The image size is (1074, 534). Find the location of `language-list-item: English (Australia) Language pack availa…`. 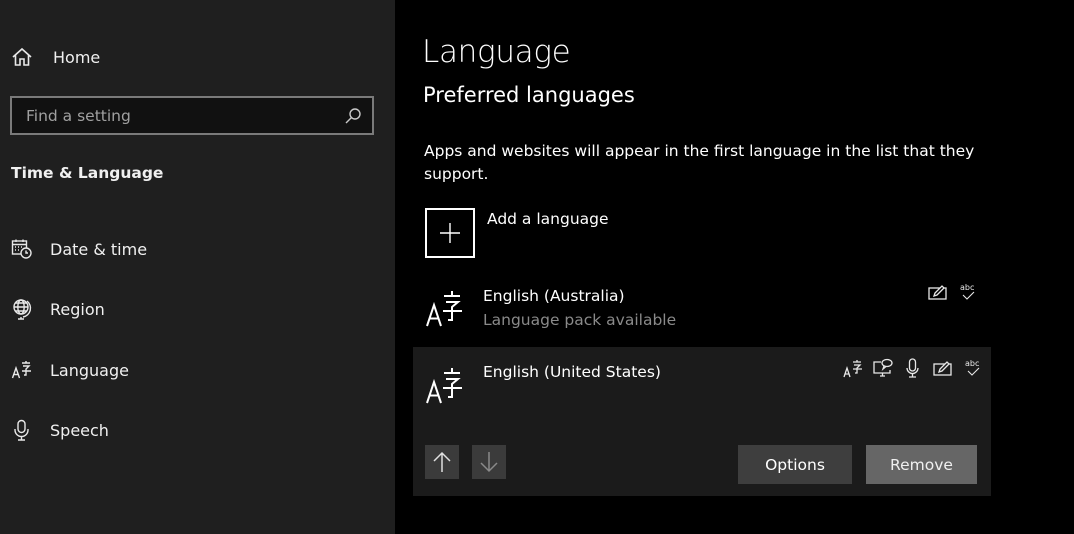

language-list-item: English (Australia) Language pack availa… is located at coordinates (702, 308).